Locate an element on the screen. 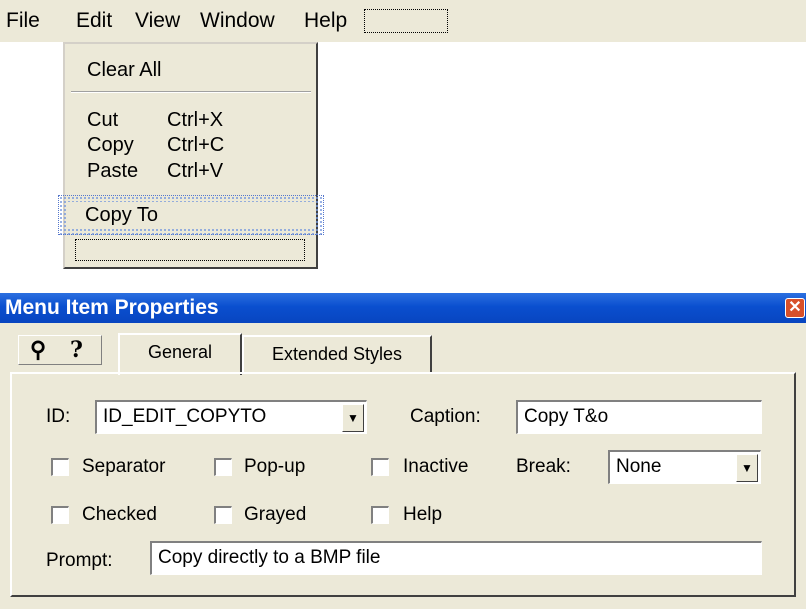 Image resolution: width=806 pixels, height=609 pixels. new-menu-placeholder is located at coordinates (406, 21).